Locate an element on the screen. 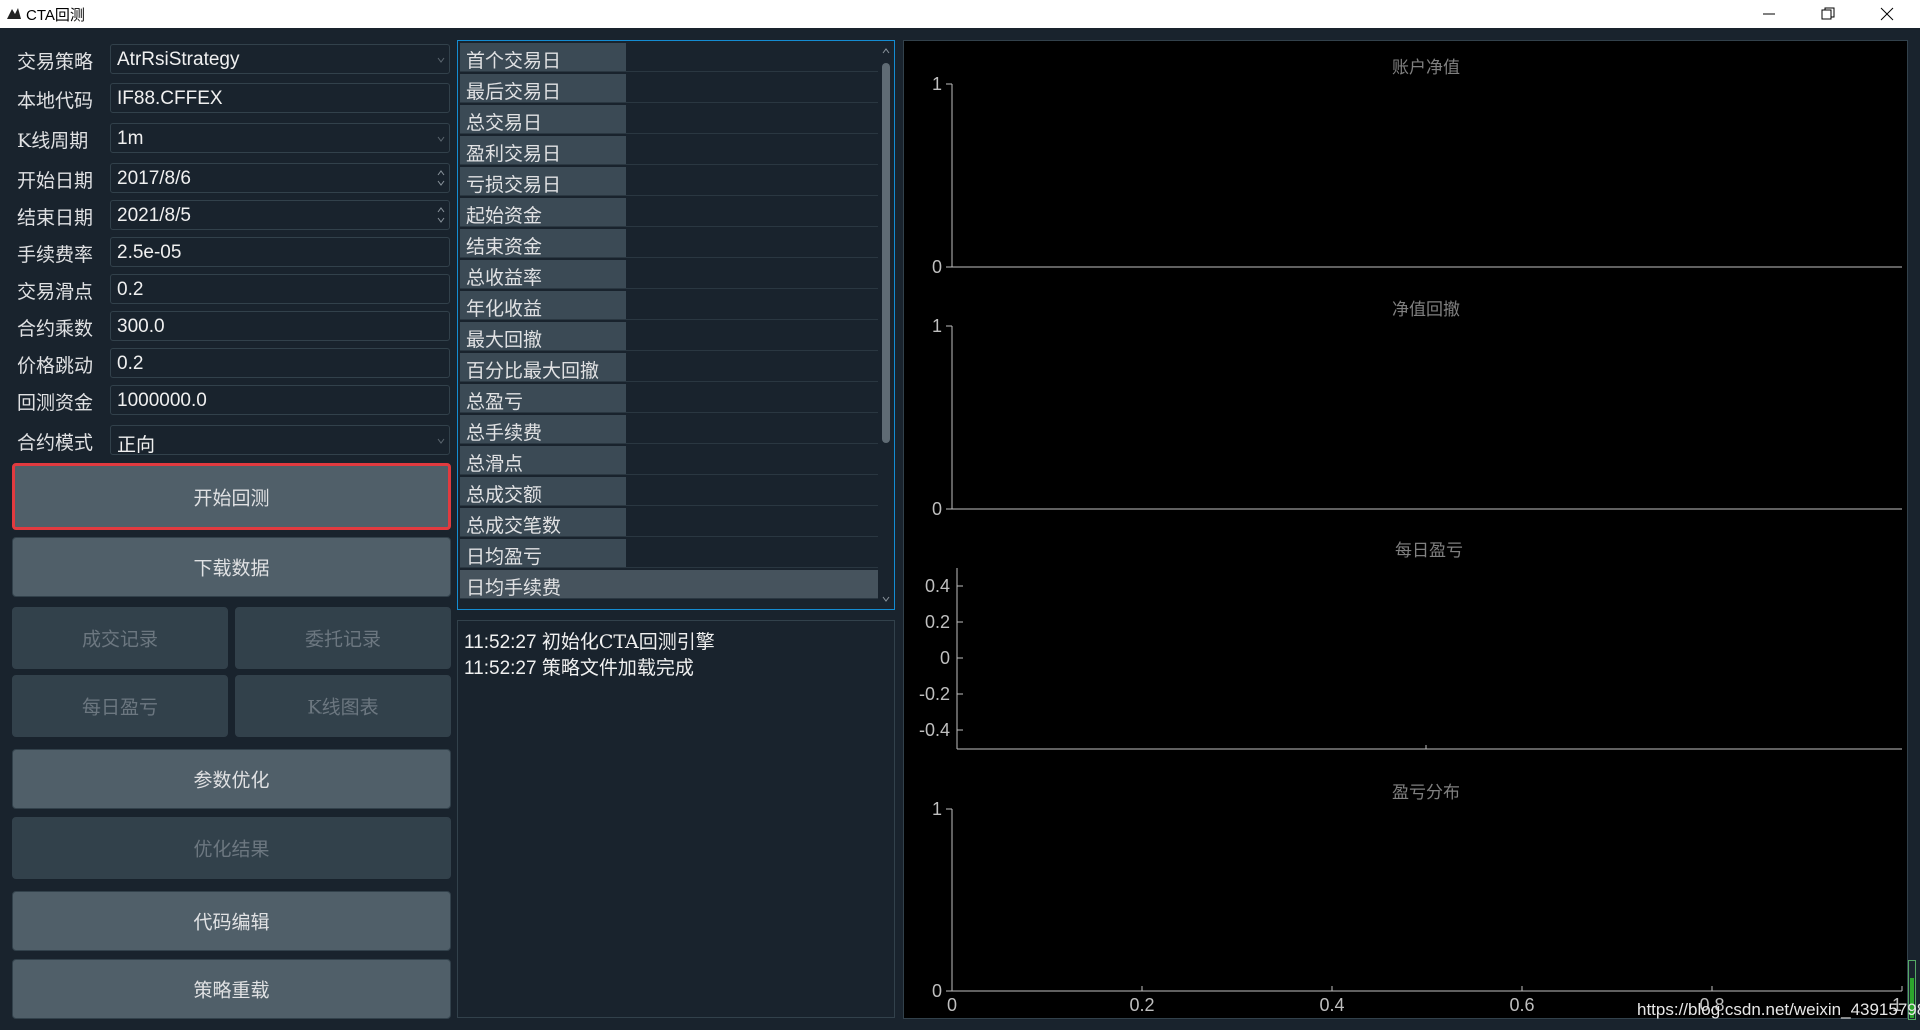 This screenshot has height=1030, width=1920. form-row: 价格跳动 0.2 is located at coordinates (227, 363).